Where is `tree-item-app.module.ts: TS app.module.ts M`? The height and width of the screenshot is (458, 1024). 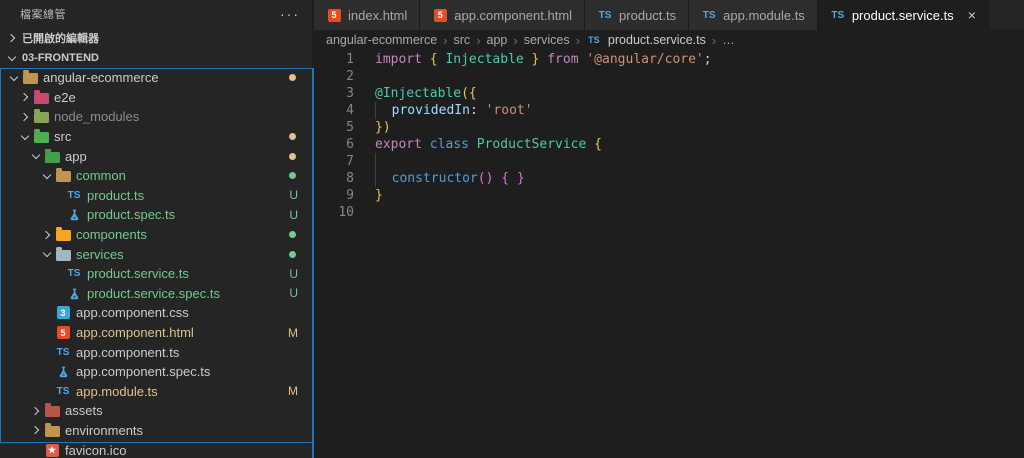
tree-item-app.module.ts: TS app.module.ts M is located at coordinates (156, 392).